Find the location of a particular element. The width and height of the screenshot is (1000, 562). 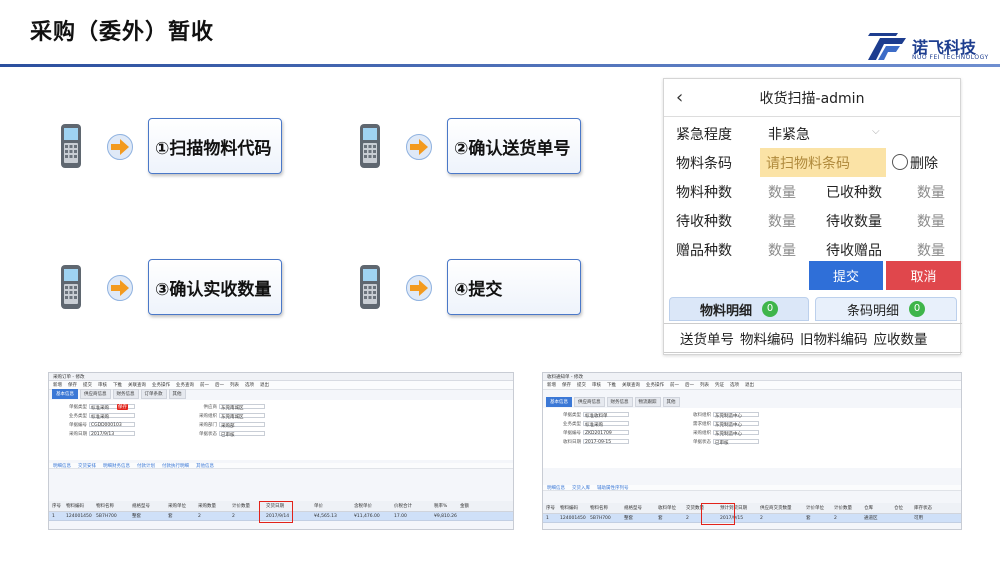

grid-column-header: 序号 is located at coordinates (56, 506).